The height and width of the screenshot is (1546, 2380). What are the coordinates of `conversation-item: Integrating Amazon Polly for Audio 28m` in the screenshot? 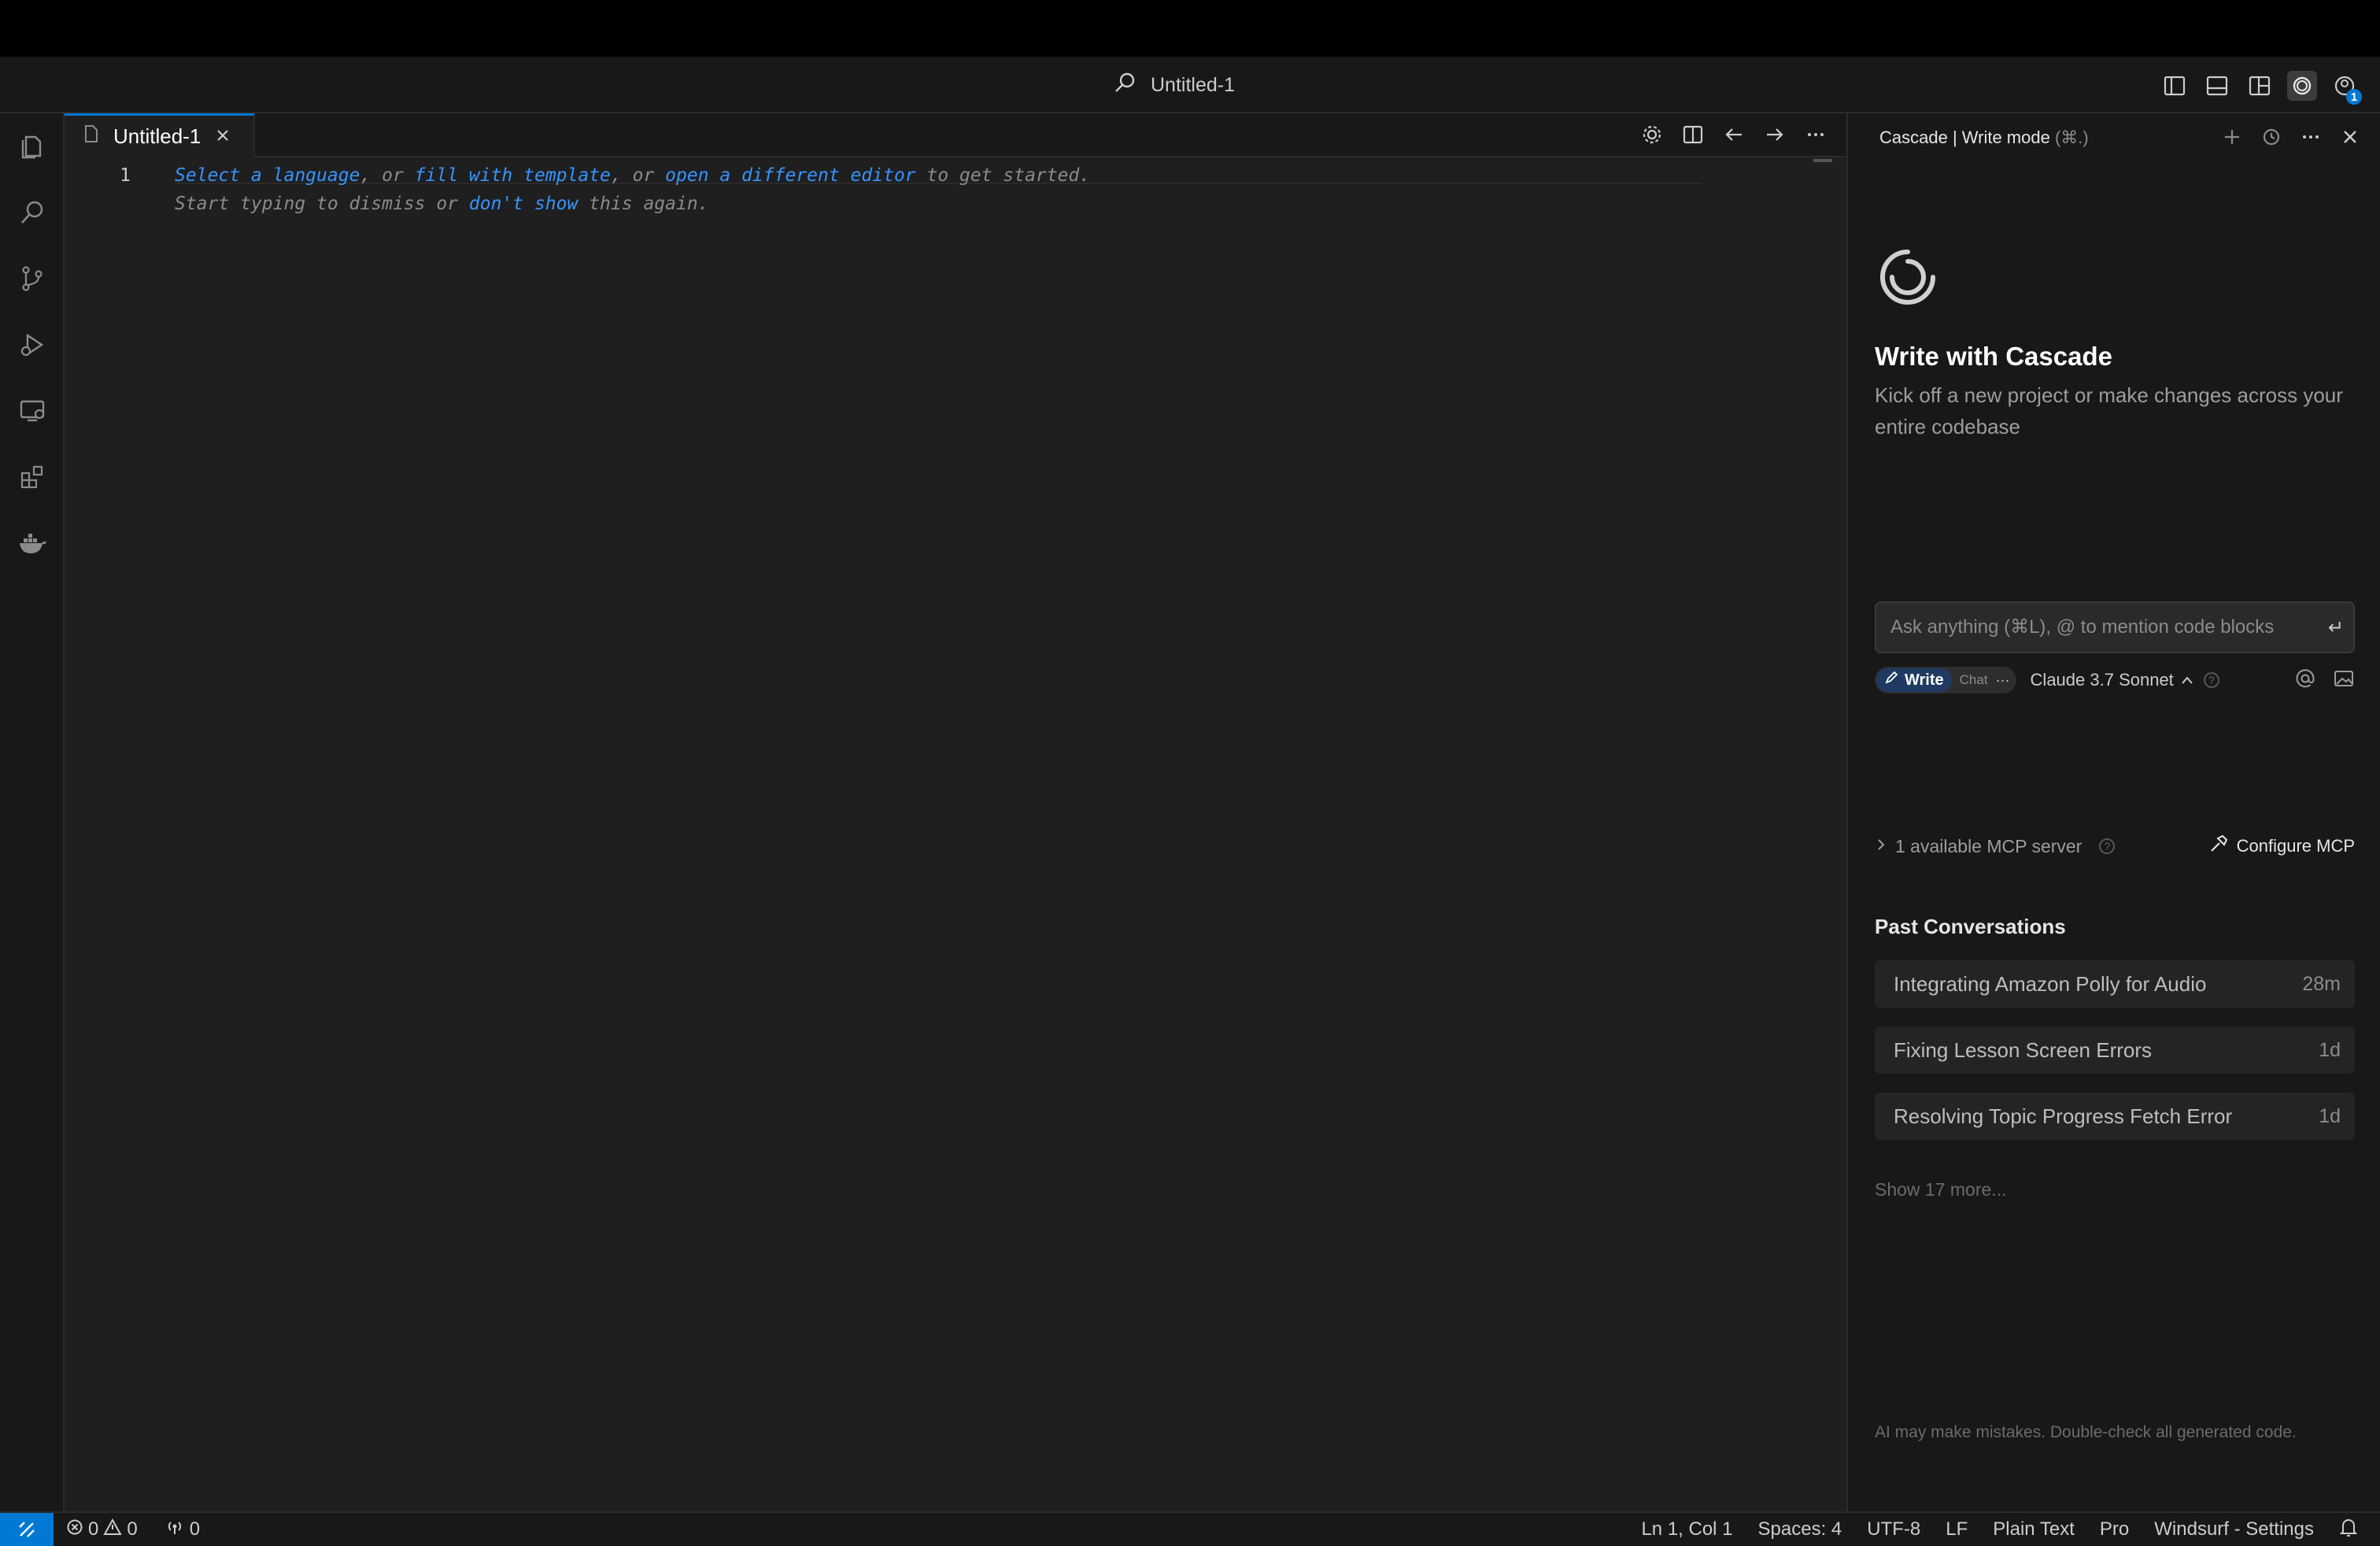 It's located at (2115, 984).